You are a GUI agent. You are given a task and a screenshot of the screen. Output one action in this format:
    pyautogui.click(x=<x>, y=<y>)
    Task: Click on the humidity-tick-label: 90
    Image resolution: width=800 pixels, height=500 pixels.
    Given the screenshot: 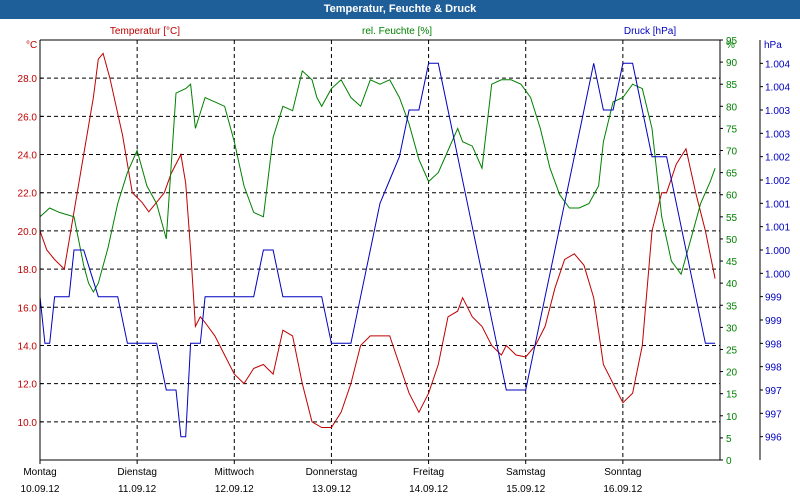 What is the action you would take?
    pyautogui.click(x=732, y=63)
    